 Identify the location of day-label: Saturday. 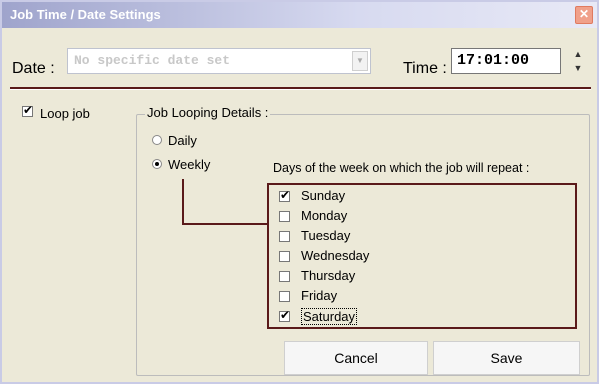
(329, 316).